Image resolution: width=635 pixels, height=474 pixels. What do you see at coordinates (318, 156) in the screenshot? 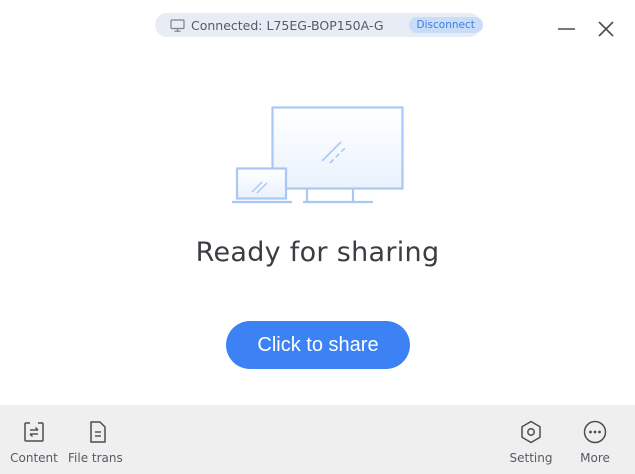
I see `laptop-and-monitor-illustration` at bounding box center [318, 156].